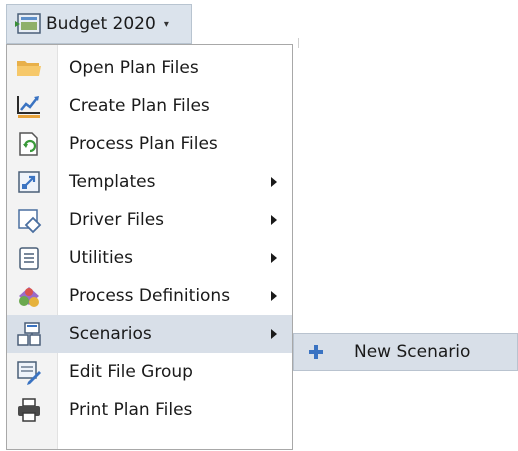 The width and height of the screenshot is (518, 451). I want to click on menu-item-label: Scenarios, so click(110, 334).